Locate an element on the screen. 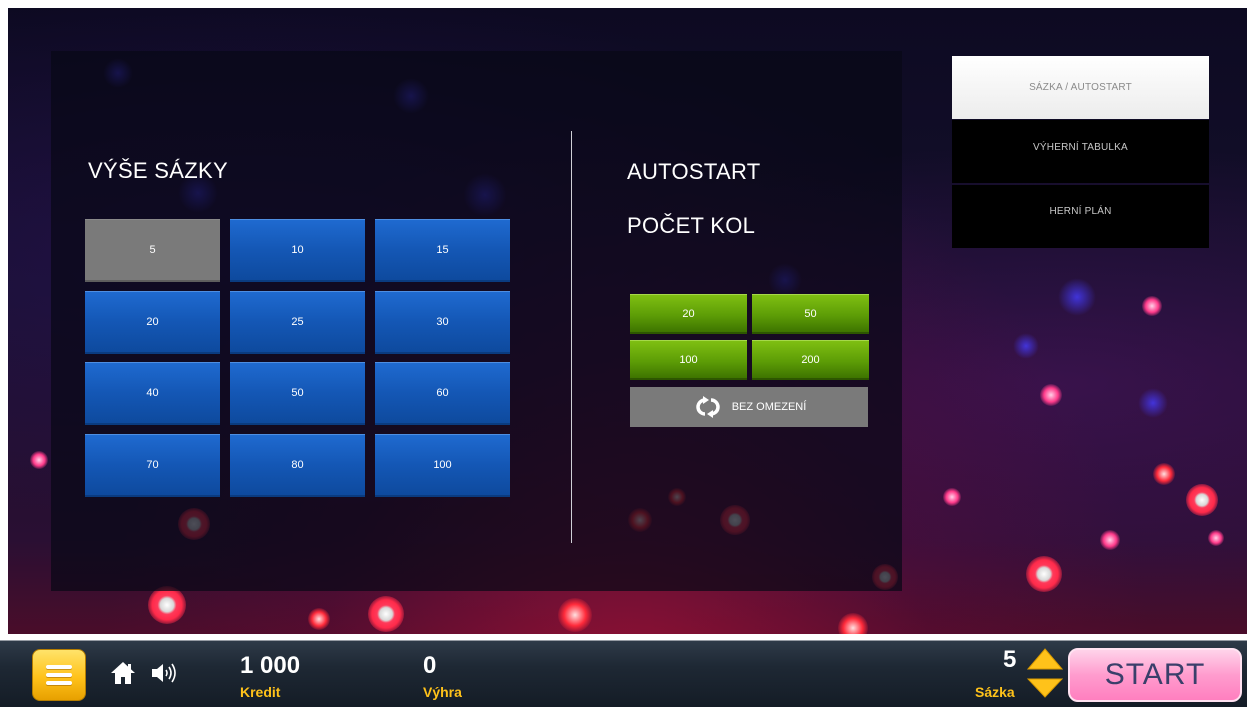  arrow-up-icon is located at coordinates (1045, 659).